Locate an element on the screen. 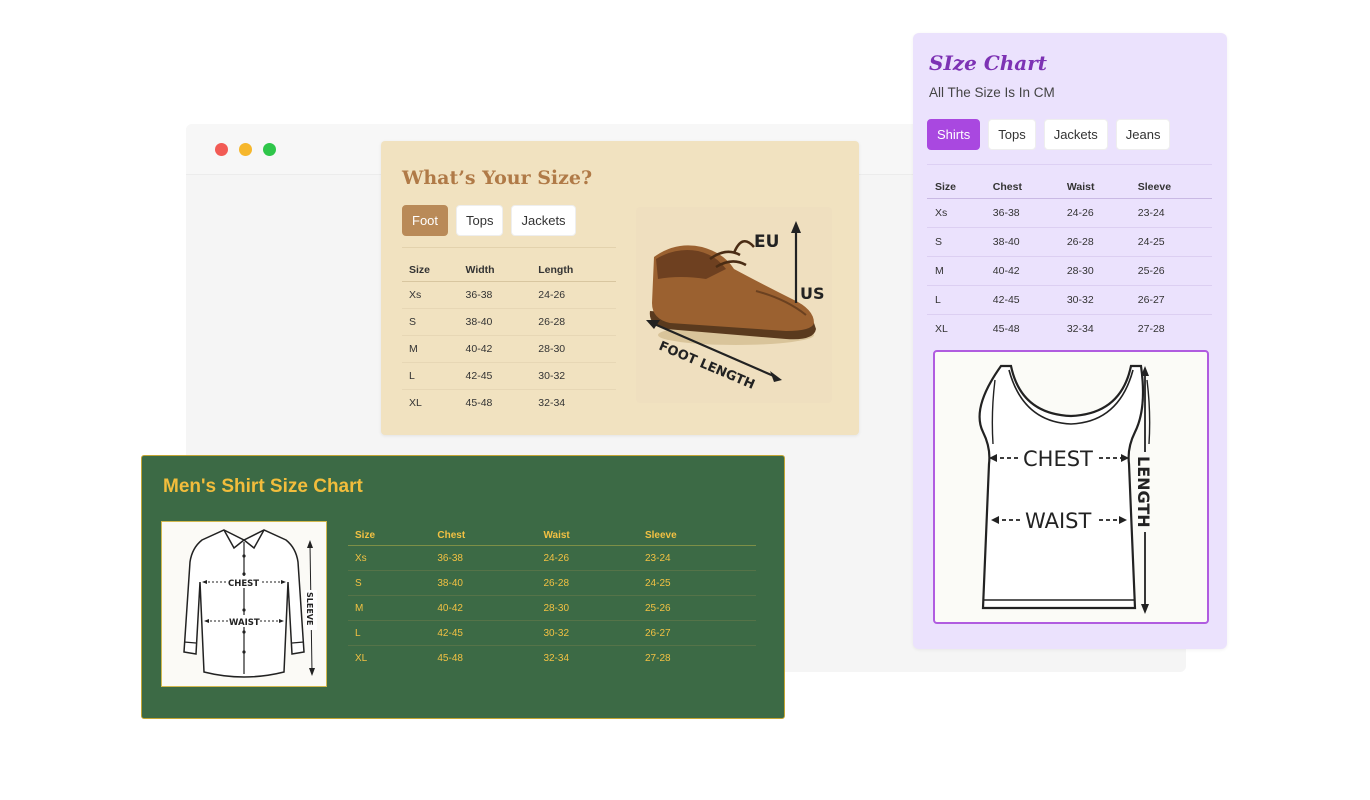 Image resolution: width=1370 pixels, height=800 pixels. close-window-button is located at coordinates (221, 149).